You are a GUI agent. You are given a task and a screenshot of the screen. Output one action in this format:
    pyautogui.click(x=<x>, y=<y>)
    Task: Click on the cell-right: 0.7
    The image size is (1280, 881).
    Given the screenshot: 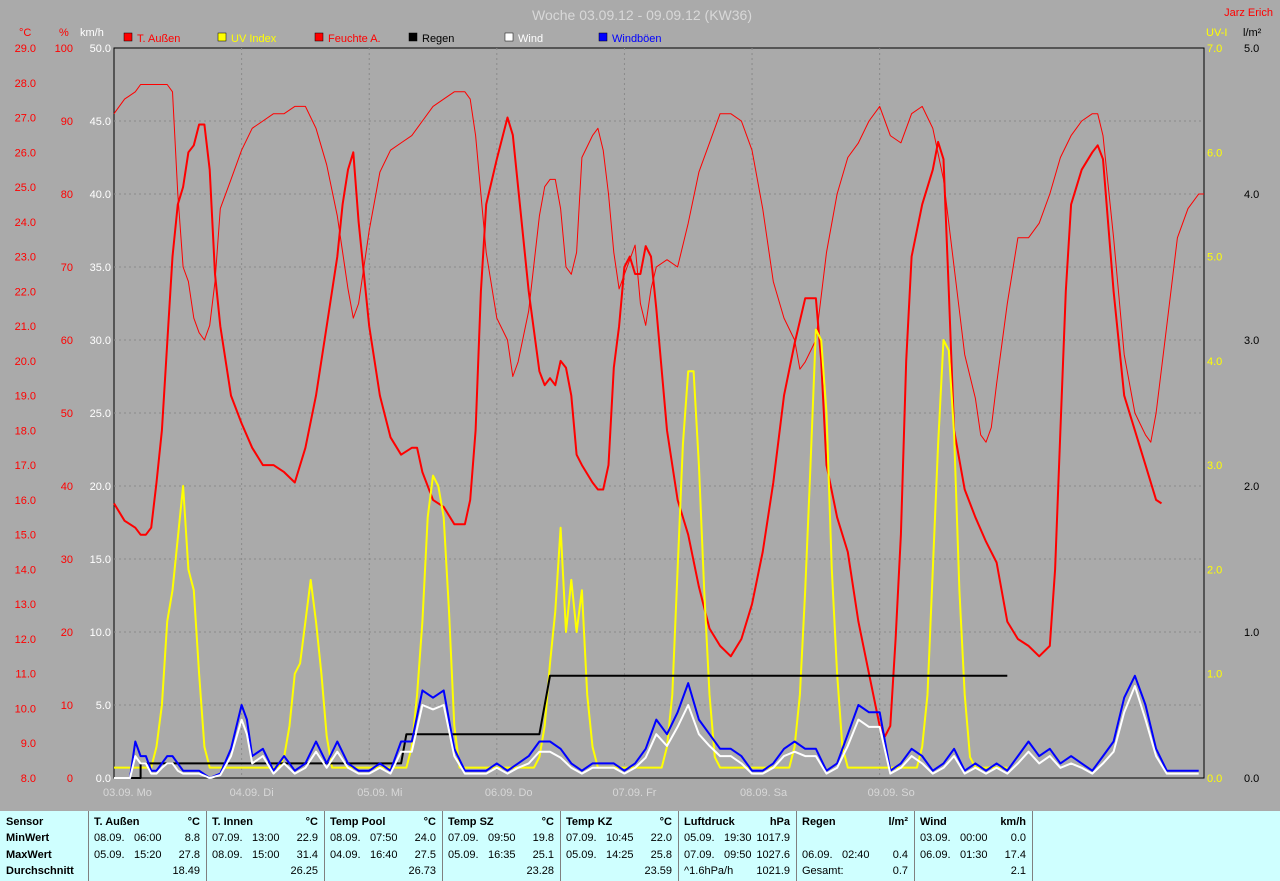 What is the action you would take?
    pyautogui.click(x=900, y=871)
    